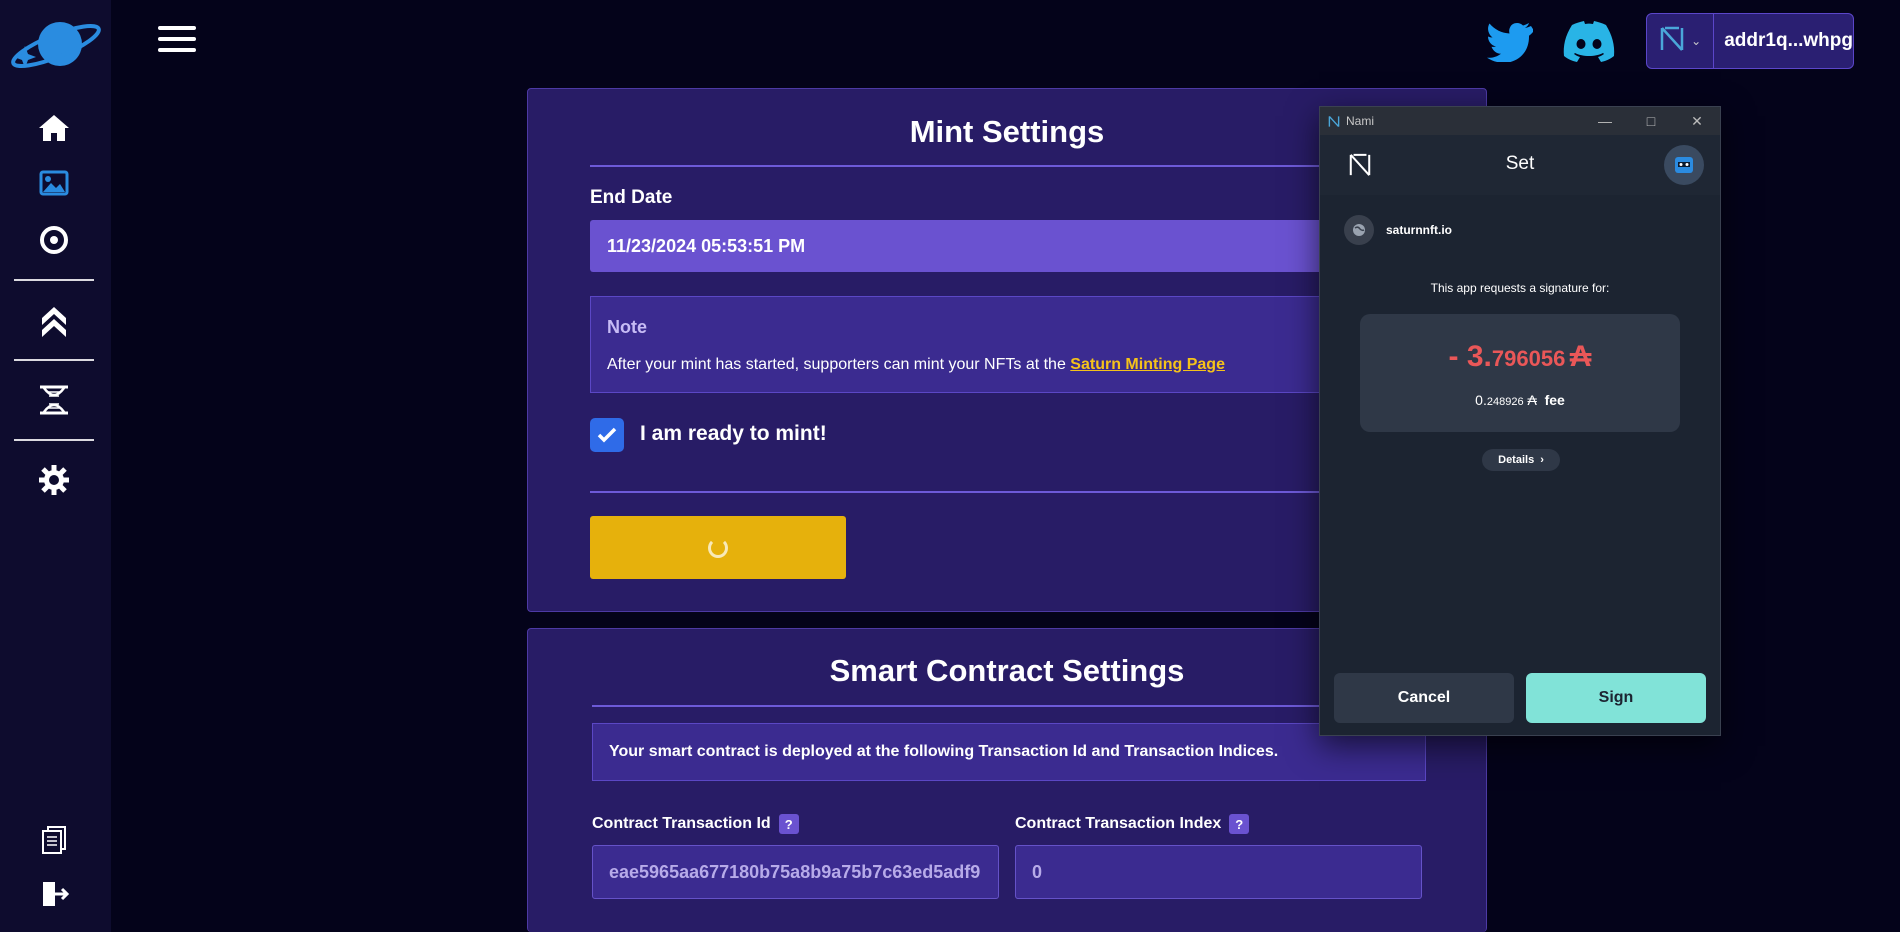 The image size is (1900, 932). What do you see at coordinates (1470, 356) in the screenshot?
I see `amount-whole: - 3.` at bounding box center [1470, 356].